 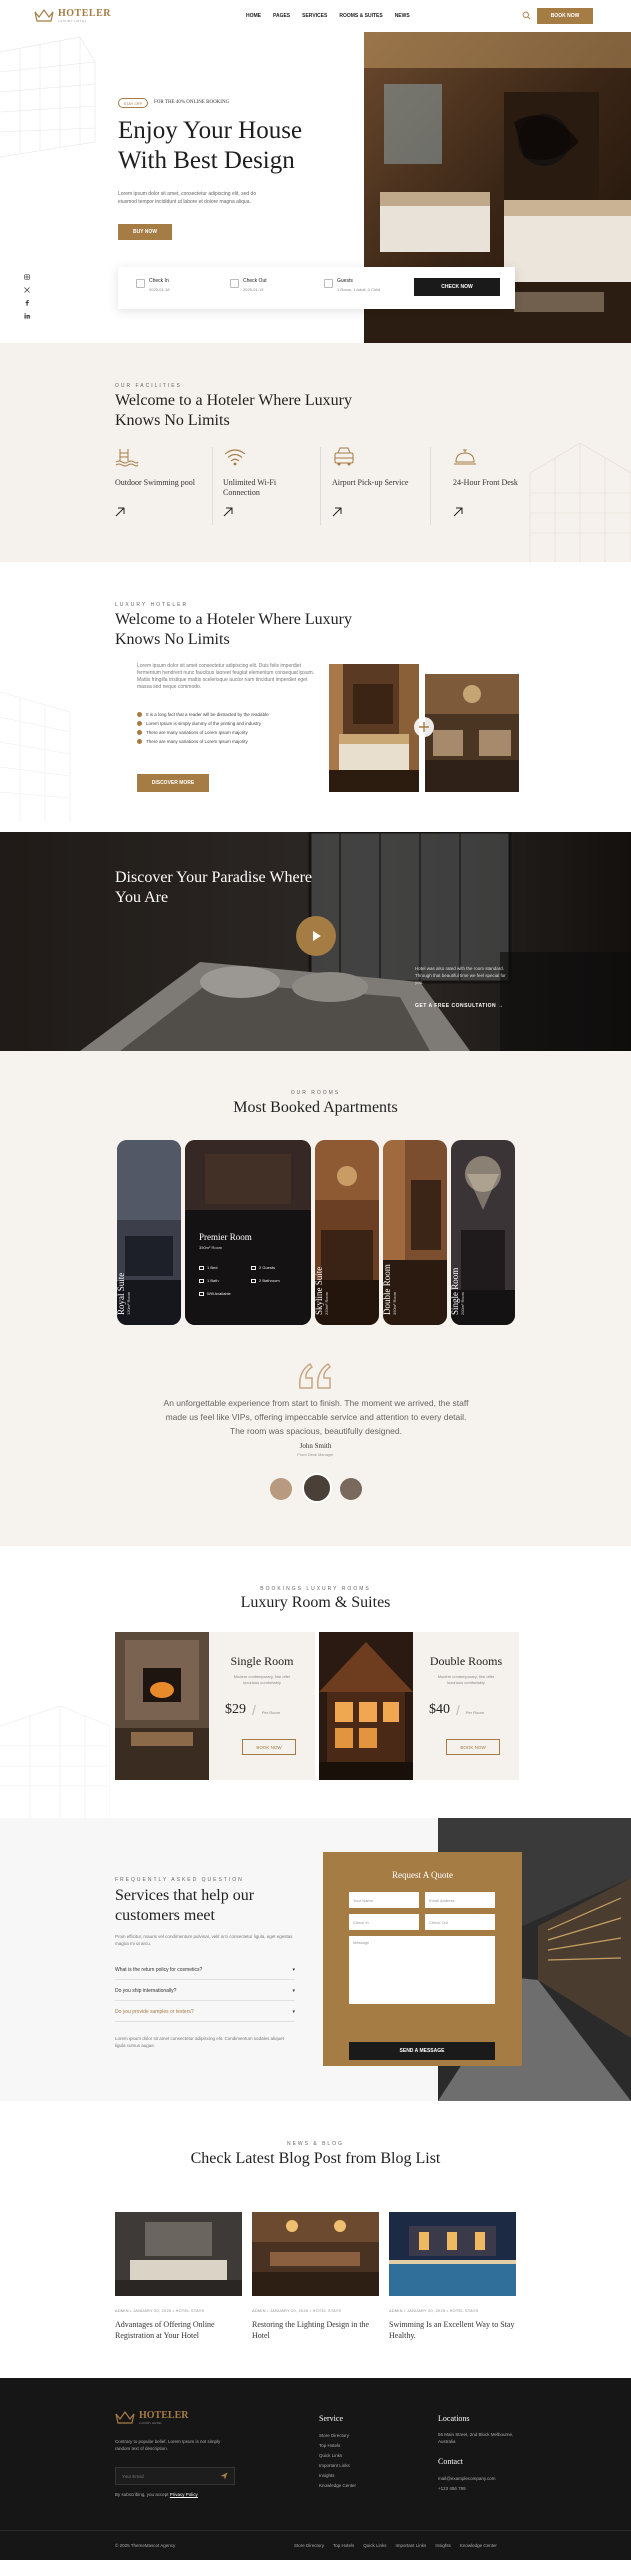 I want to click on pool-resort-photo, so click(x=452, y=2254).